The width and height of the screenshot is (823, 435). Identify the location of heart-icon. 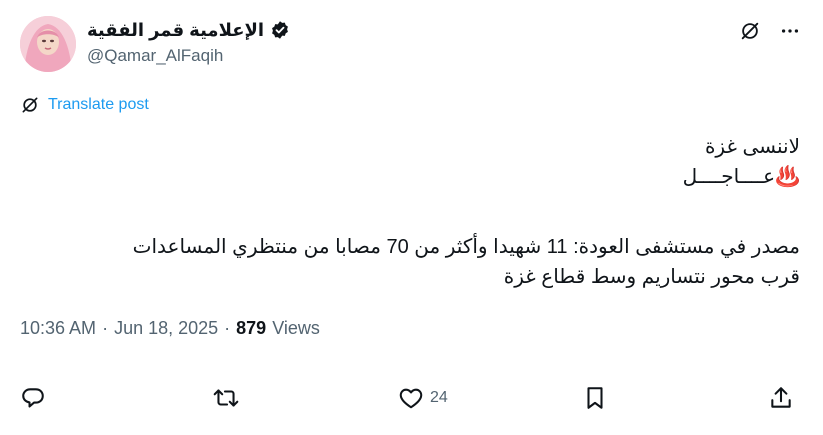
(411, 398).